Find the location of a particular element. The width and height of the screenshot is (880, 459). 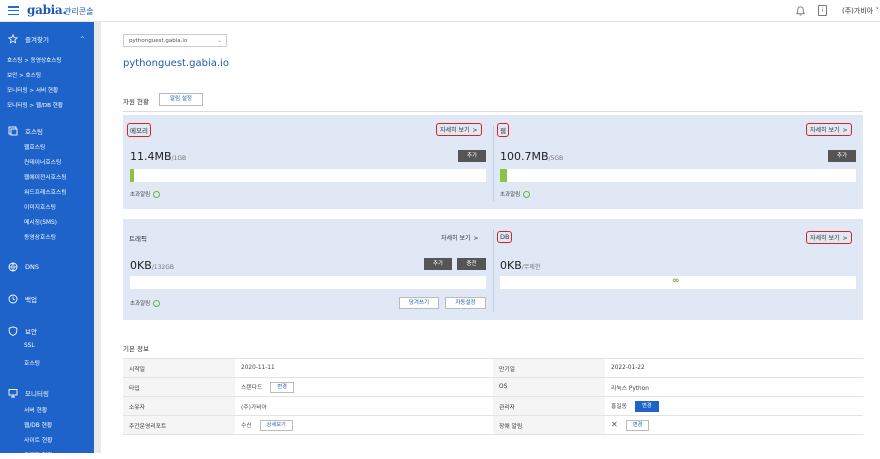

shield-icon is located at coordinates (13, 331).